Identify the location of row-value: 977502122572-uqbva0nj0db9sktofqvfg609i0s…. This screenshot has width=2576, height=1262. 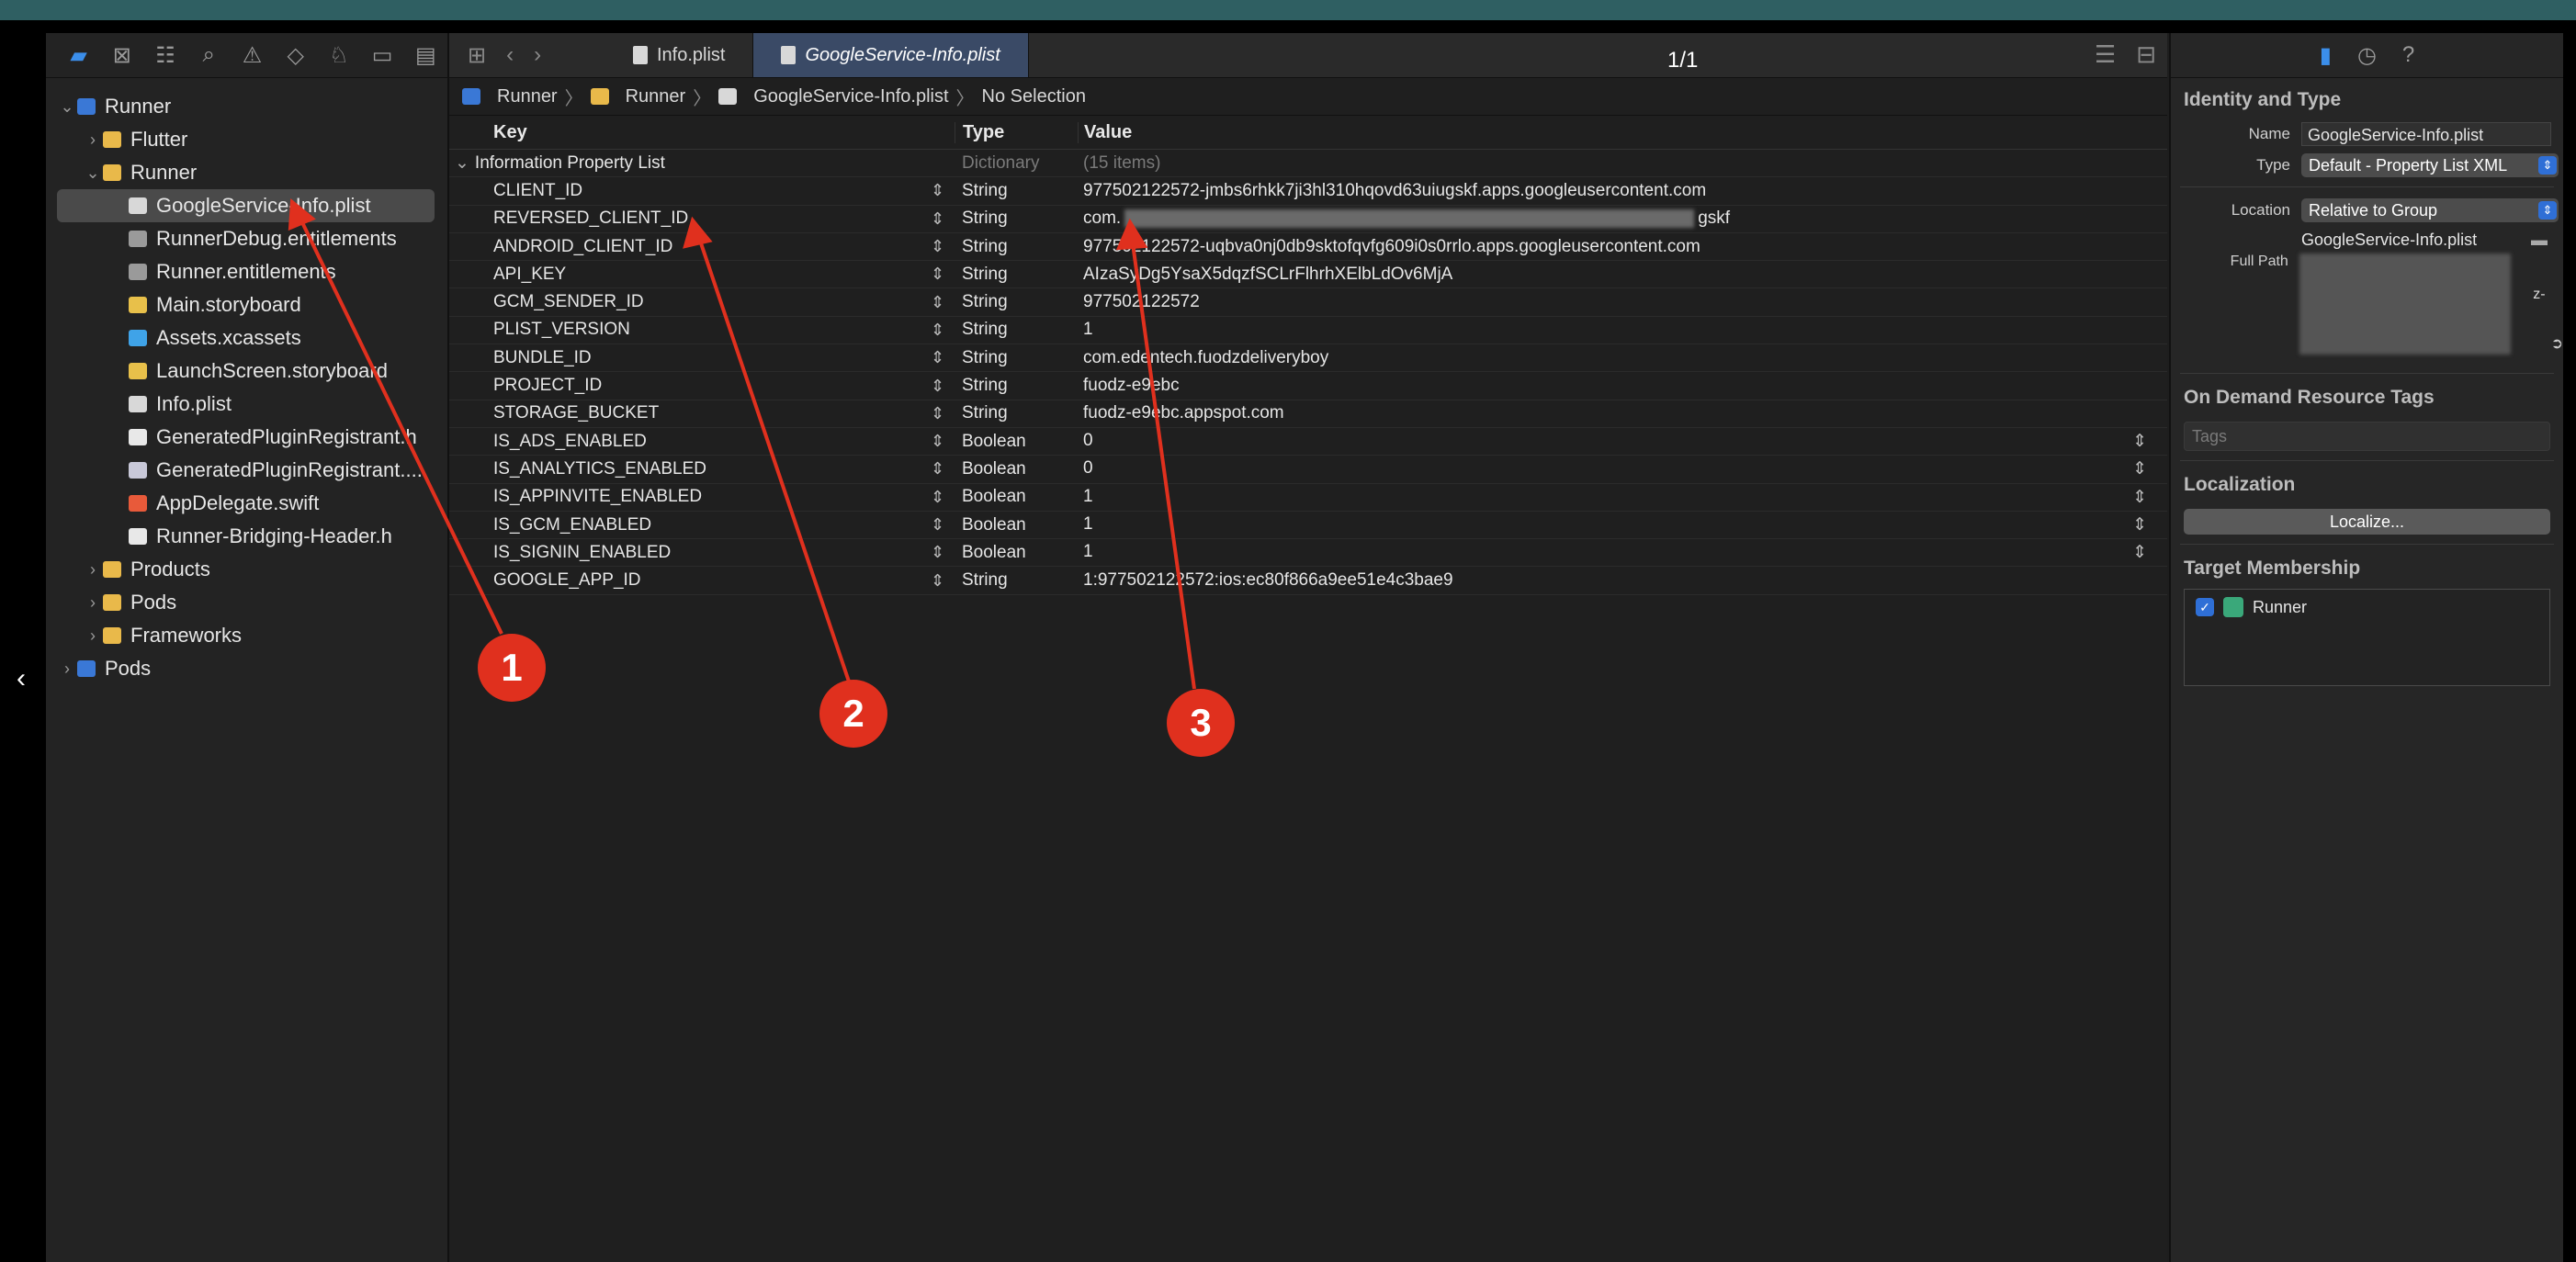
(1622, 247).